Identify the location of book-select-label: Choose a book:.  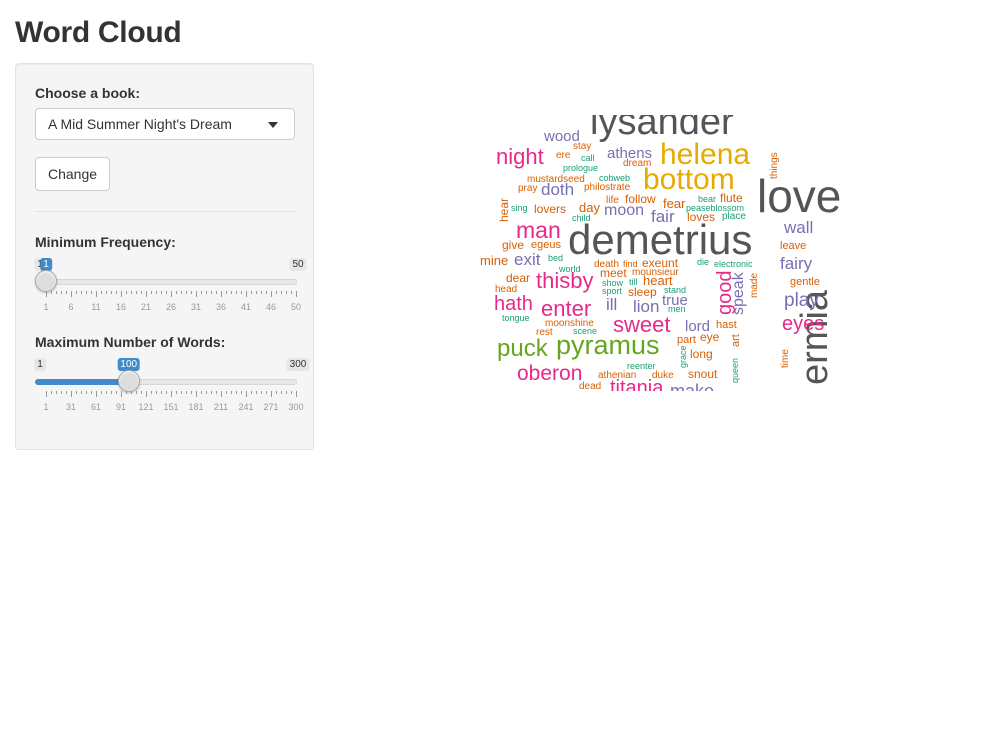
(88, 93).